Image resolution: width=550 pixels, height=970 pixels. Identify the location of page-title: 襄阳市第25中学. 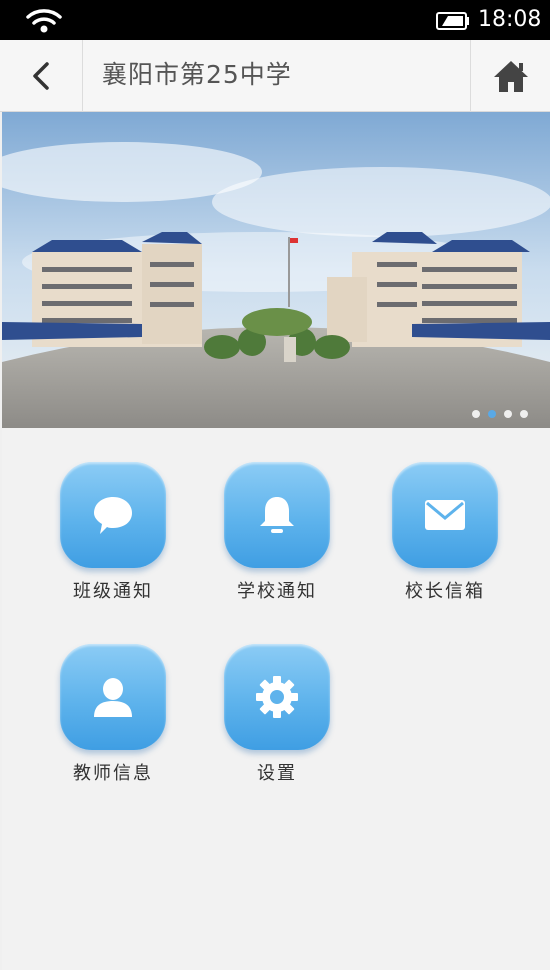
(197, 74).